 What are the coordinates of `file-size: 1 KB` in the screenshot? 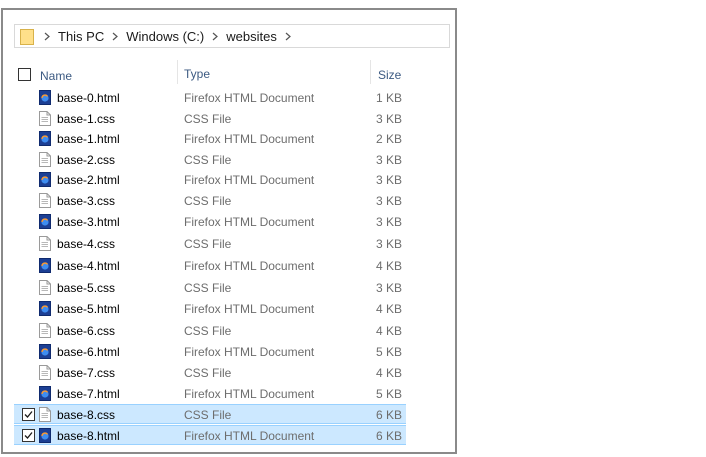 It's located at (389, 98).